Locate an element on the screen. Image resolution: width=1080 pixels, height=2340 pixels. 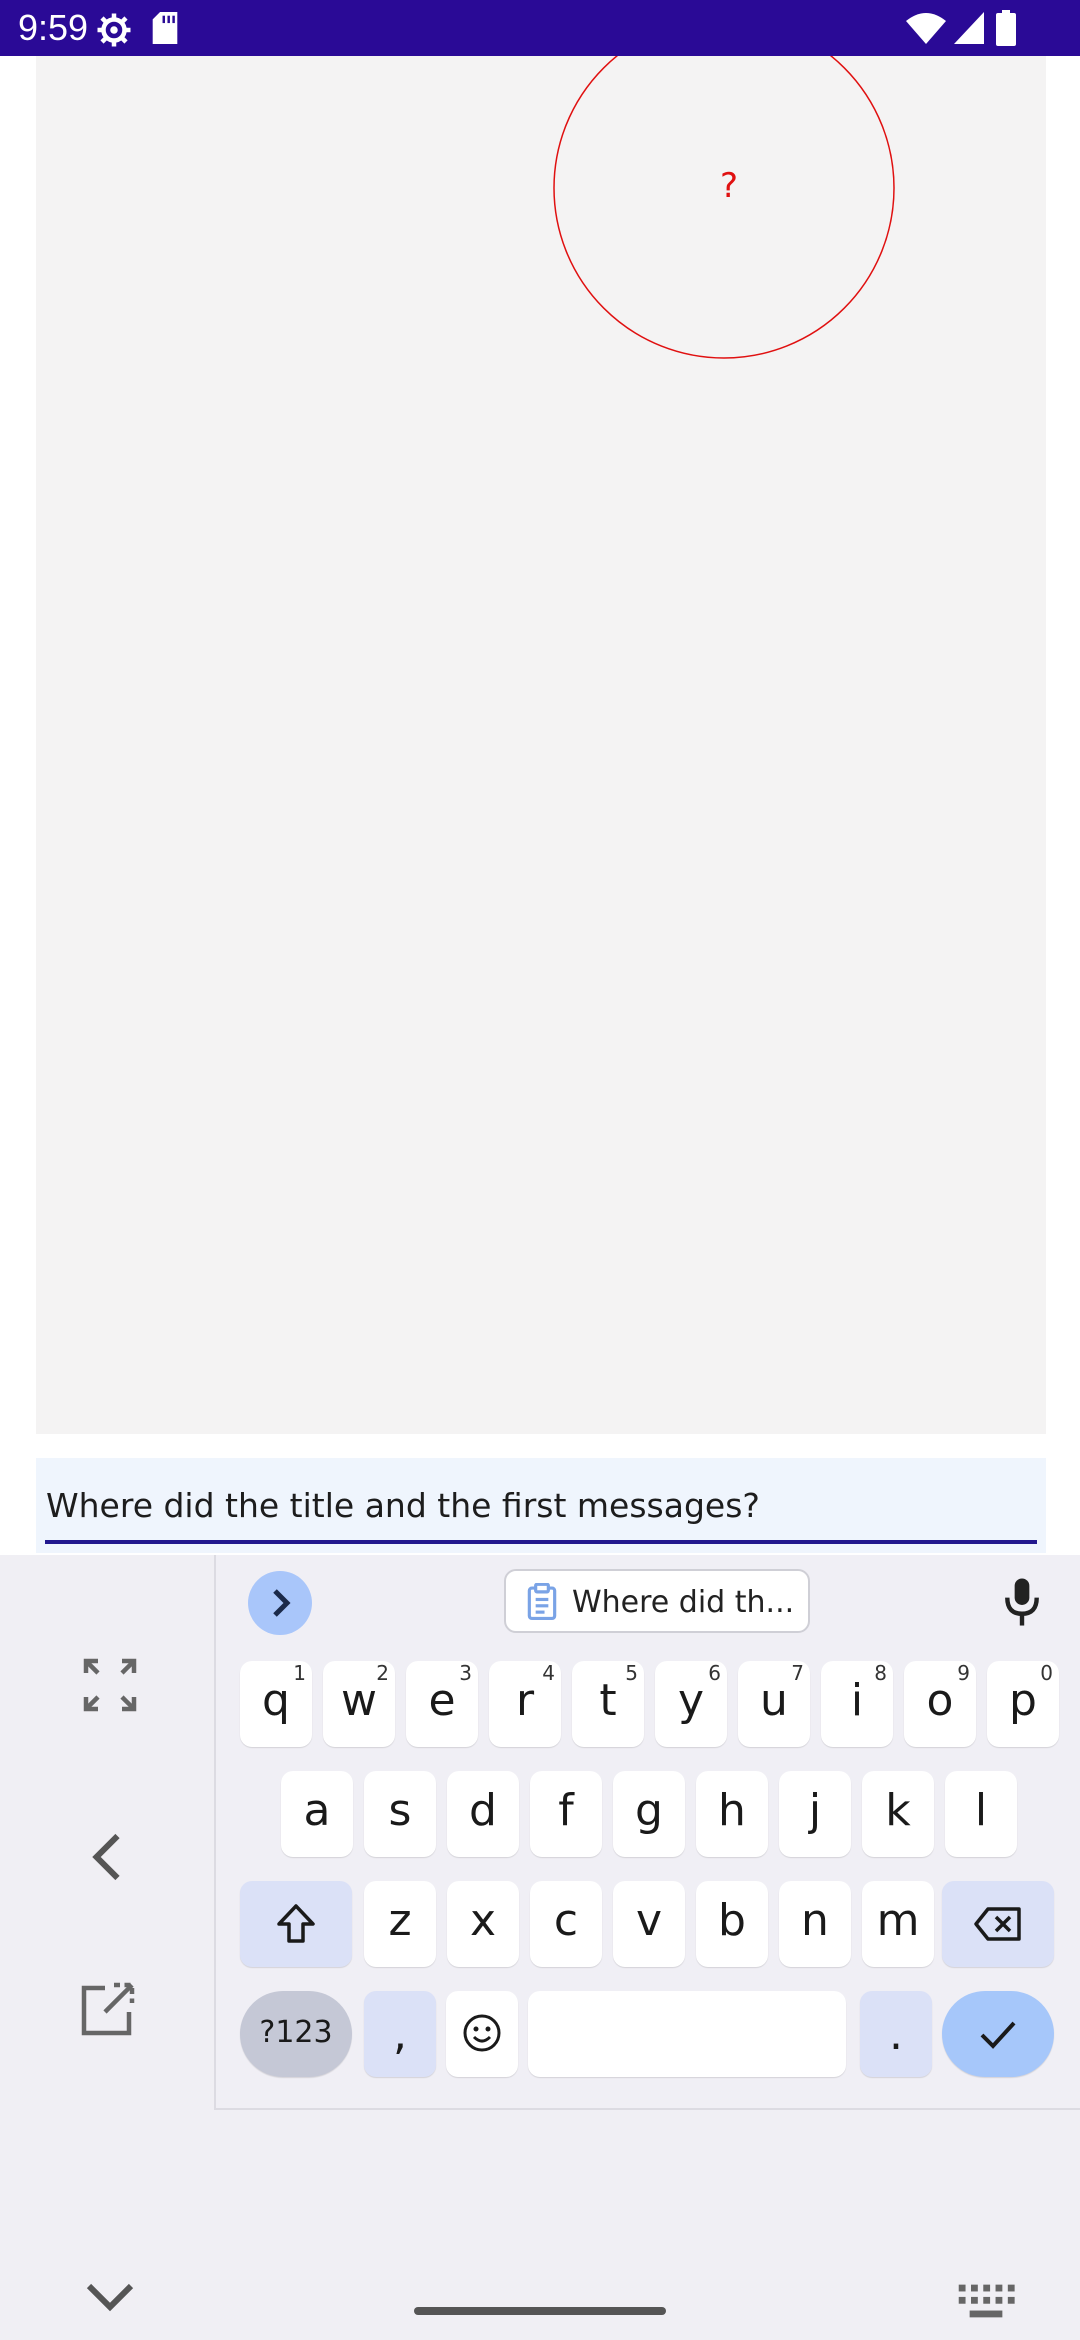
period-key: . is located at coordinates (896, 2034).